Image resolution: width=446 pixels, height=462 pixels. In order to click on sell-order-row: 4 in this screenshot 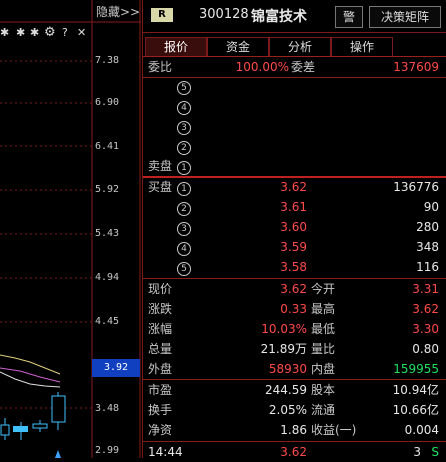, I will do `click(294, 106)`.